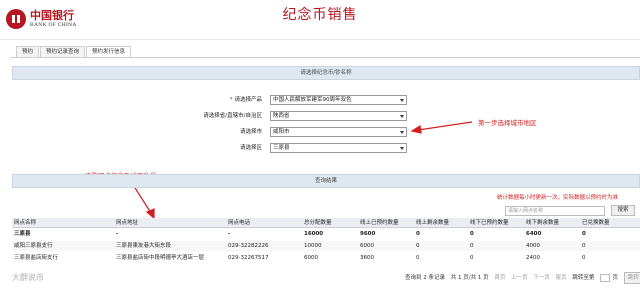  What do you see at coordinates (558, 198) in the screenshot?
I see `results-notice: 统计数据每小时更新一次，实际数据以预约时为准` at bounding box center [558, 198].